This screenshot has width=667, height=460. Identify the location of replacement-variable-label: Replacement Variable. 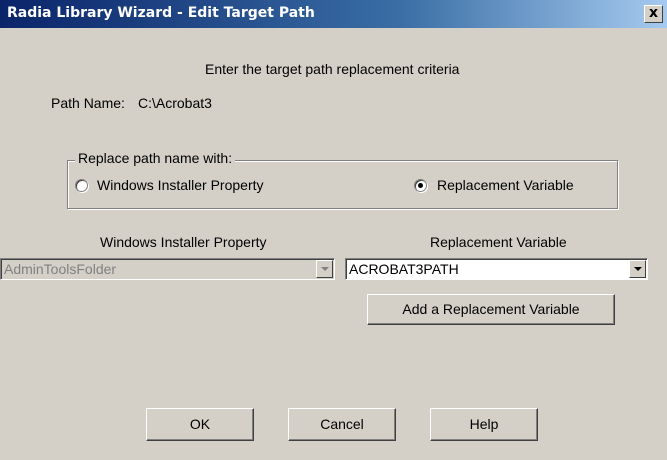
(498, 242).